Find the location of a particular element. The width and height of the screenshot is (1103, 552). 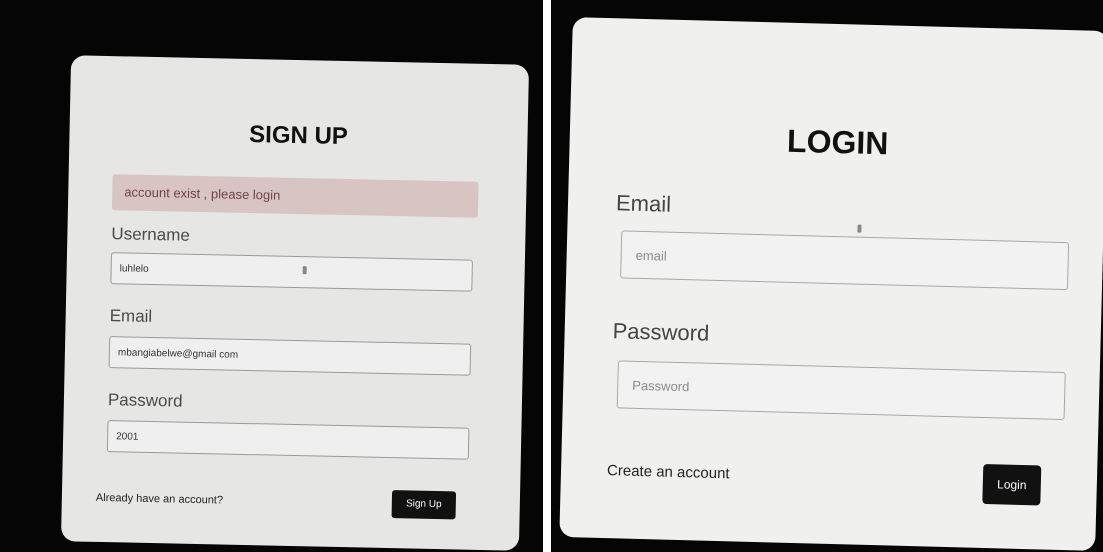

login-email-input: email is located at coordinates (845, 260).